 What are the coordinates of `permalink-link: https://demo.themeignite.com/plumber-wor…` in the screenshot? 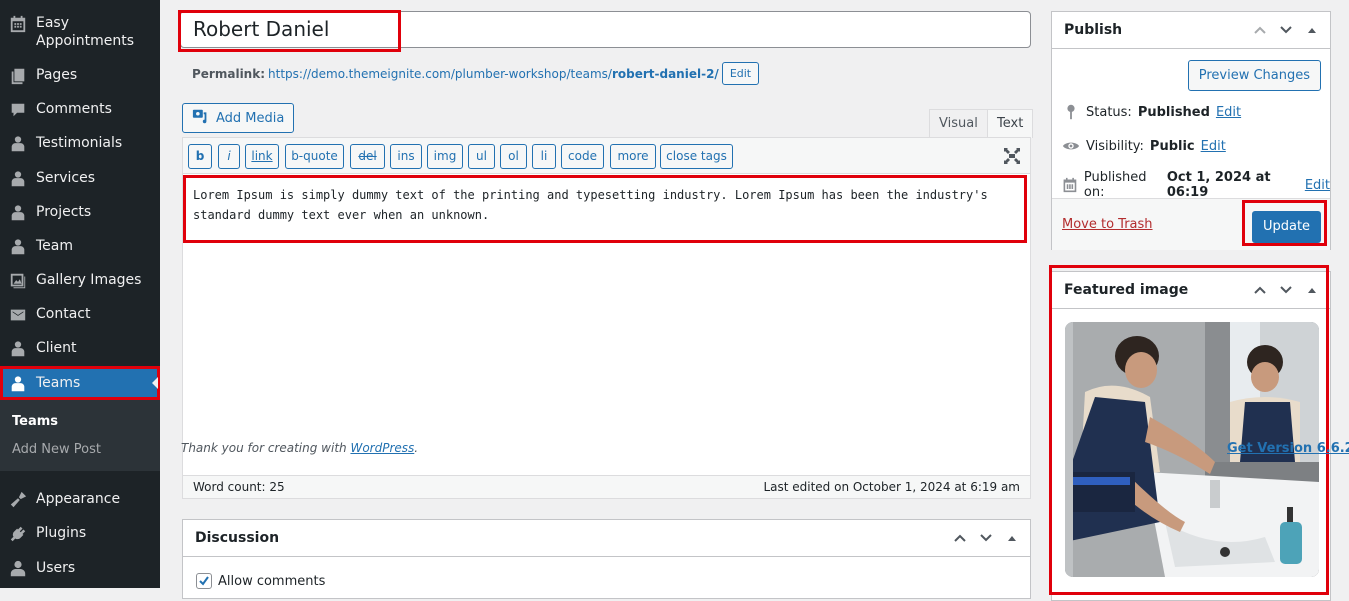 It's located at (493, 74).